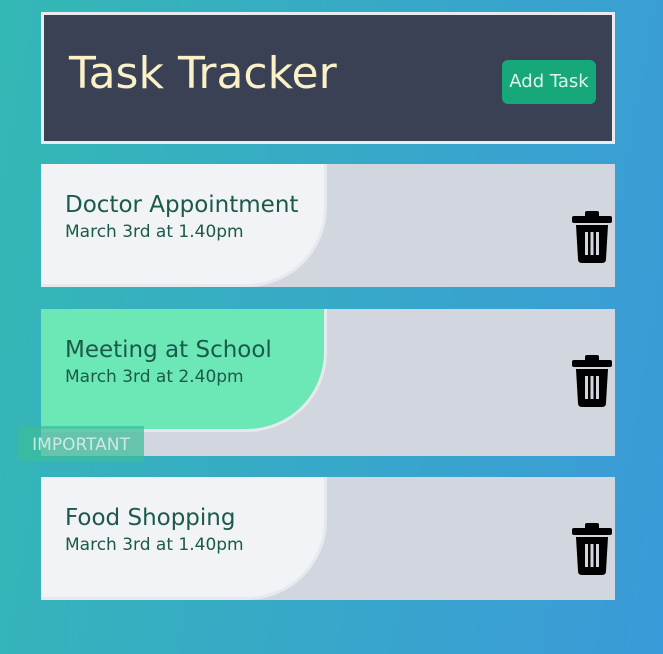  What do you see at coordinates (154, 377) in the screenshot?
I see `task-date: March 3rd at 2.40pm` at bounding box center [154, 377].